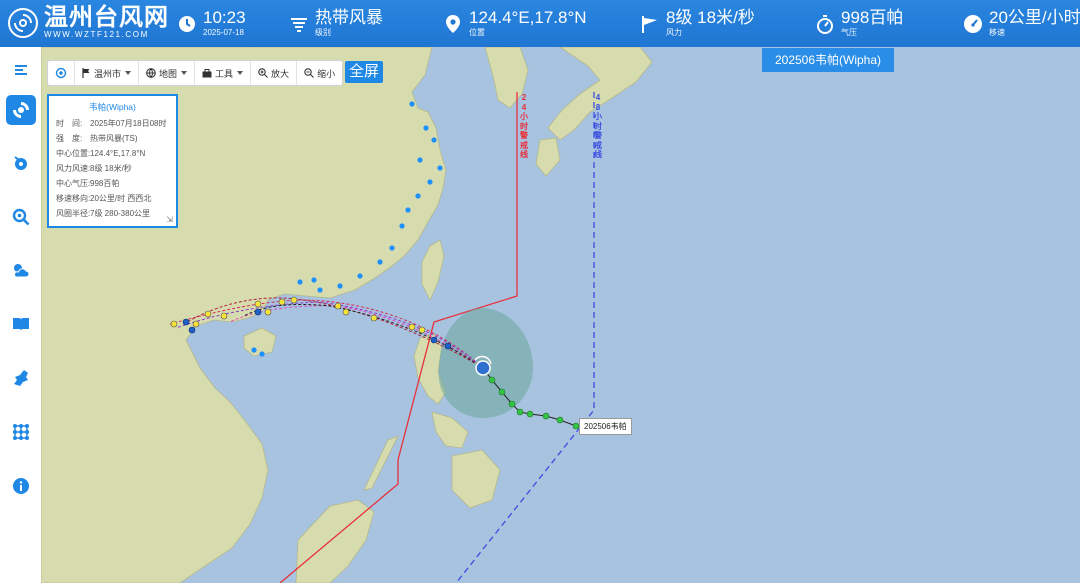  Describe the element at coordinates (1034, 17) in the screenshot. I see `speed-value: 20公里/小时` at that location.